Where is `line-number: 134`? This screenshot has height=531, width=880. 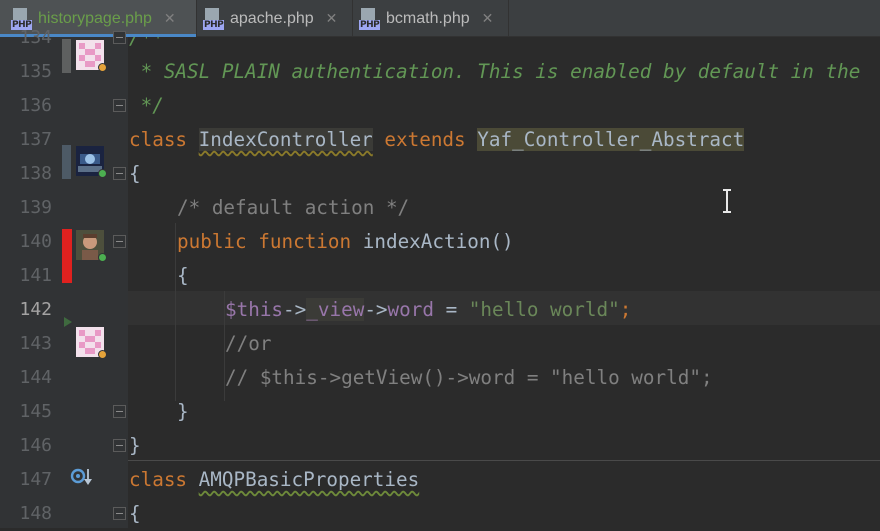 line-number: 134 is located at coordinates (35, 37).